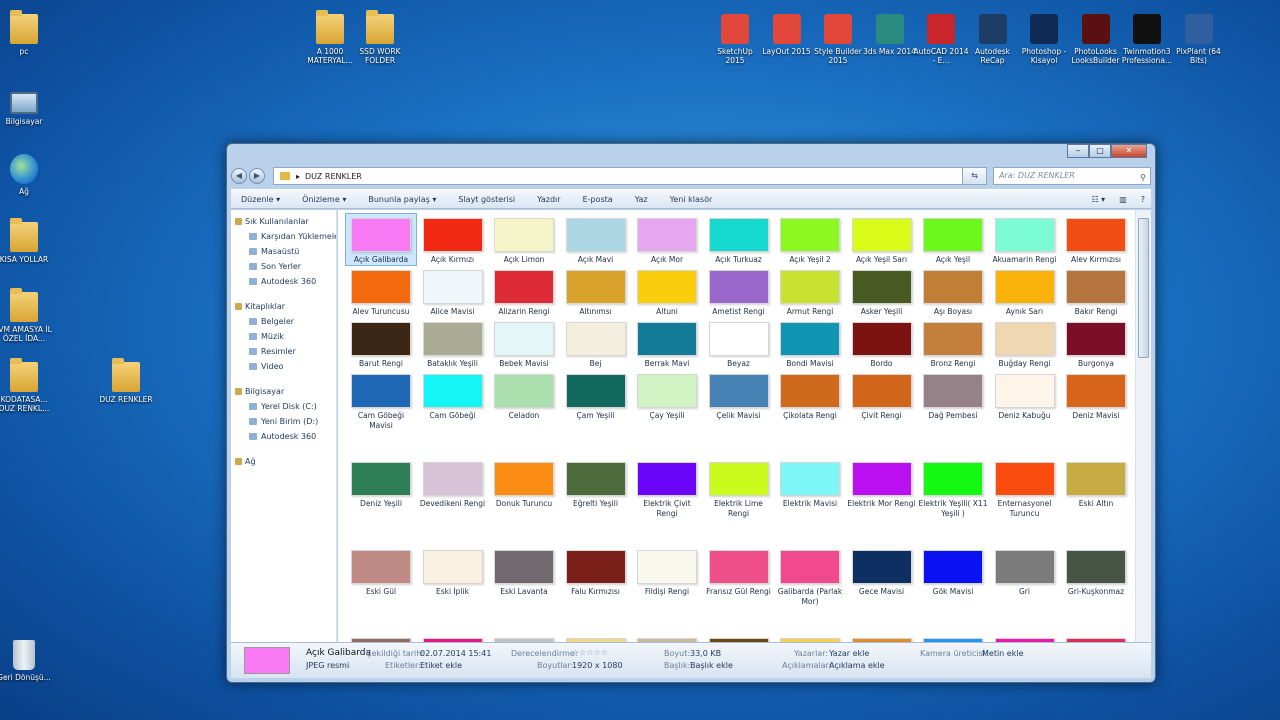 The width and height of the screenshot is (1280, 720). Describe the element at coordinates (1025, 571) in the screenshot. I see `file-item: Gri` at that location.